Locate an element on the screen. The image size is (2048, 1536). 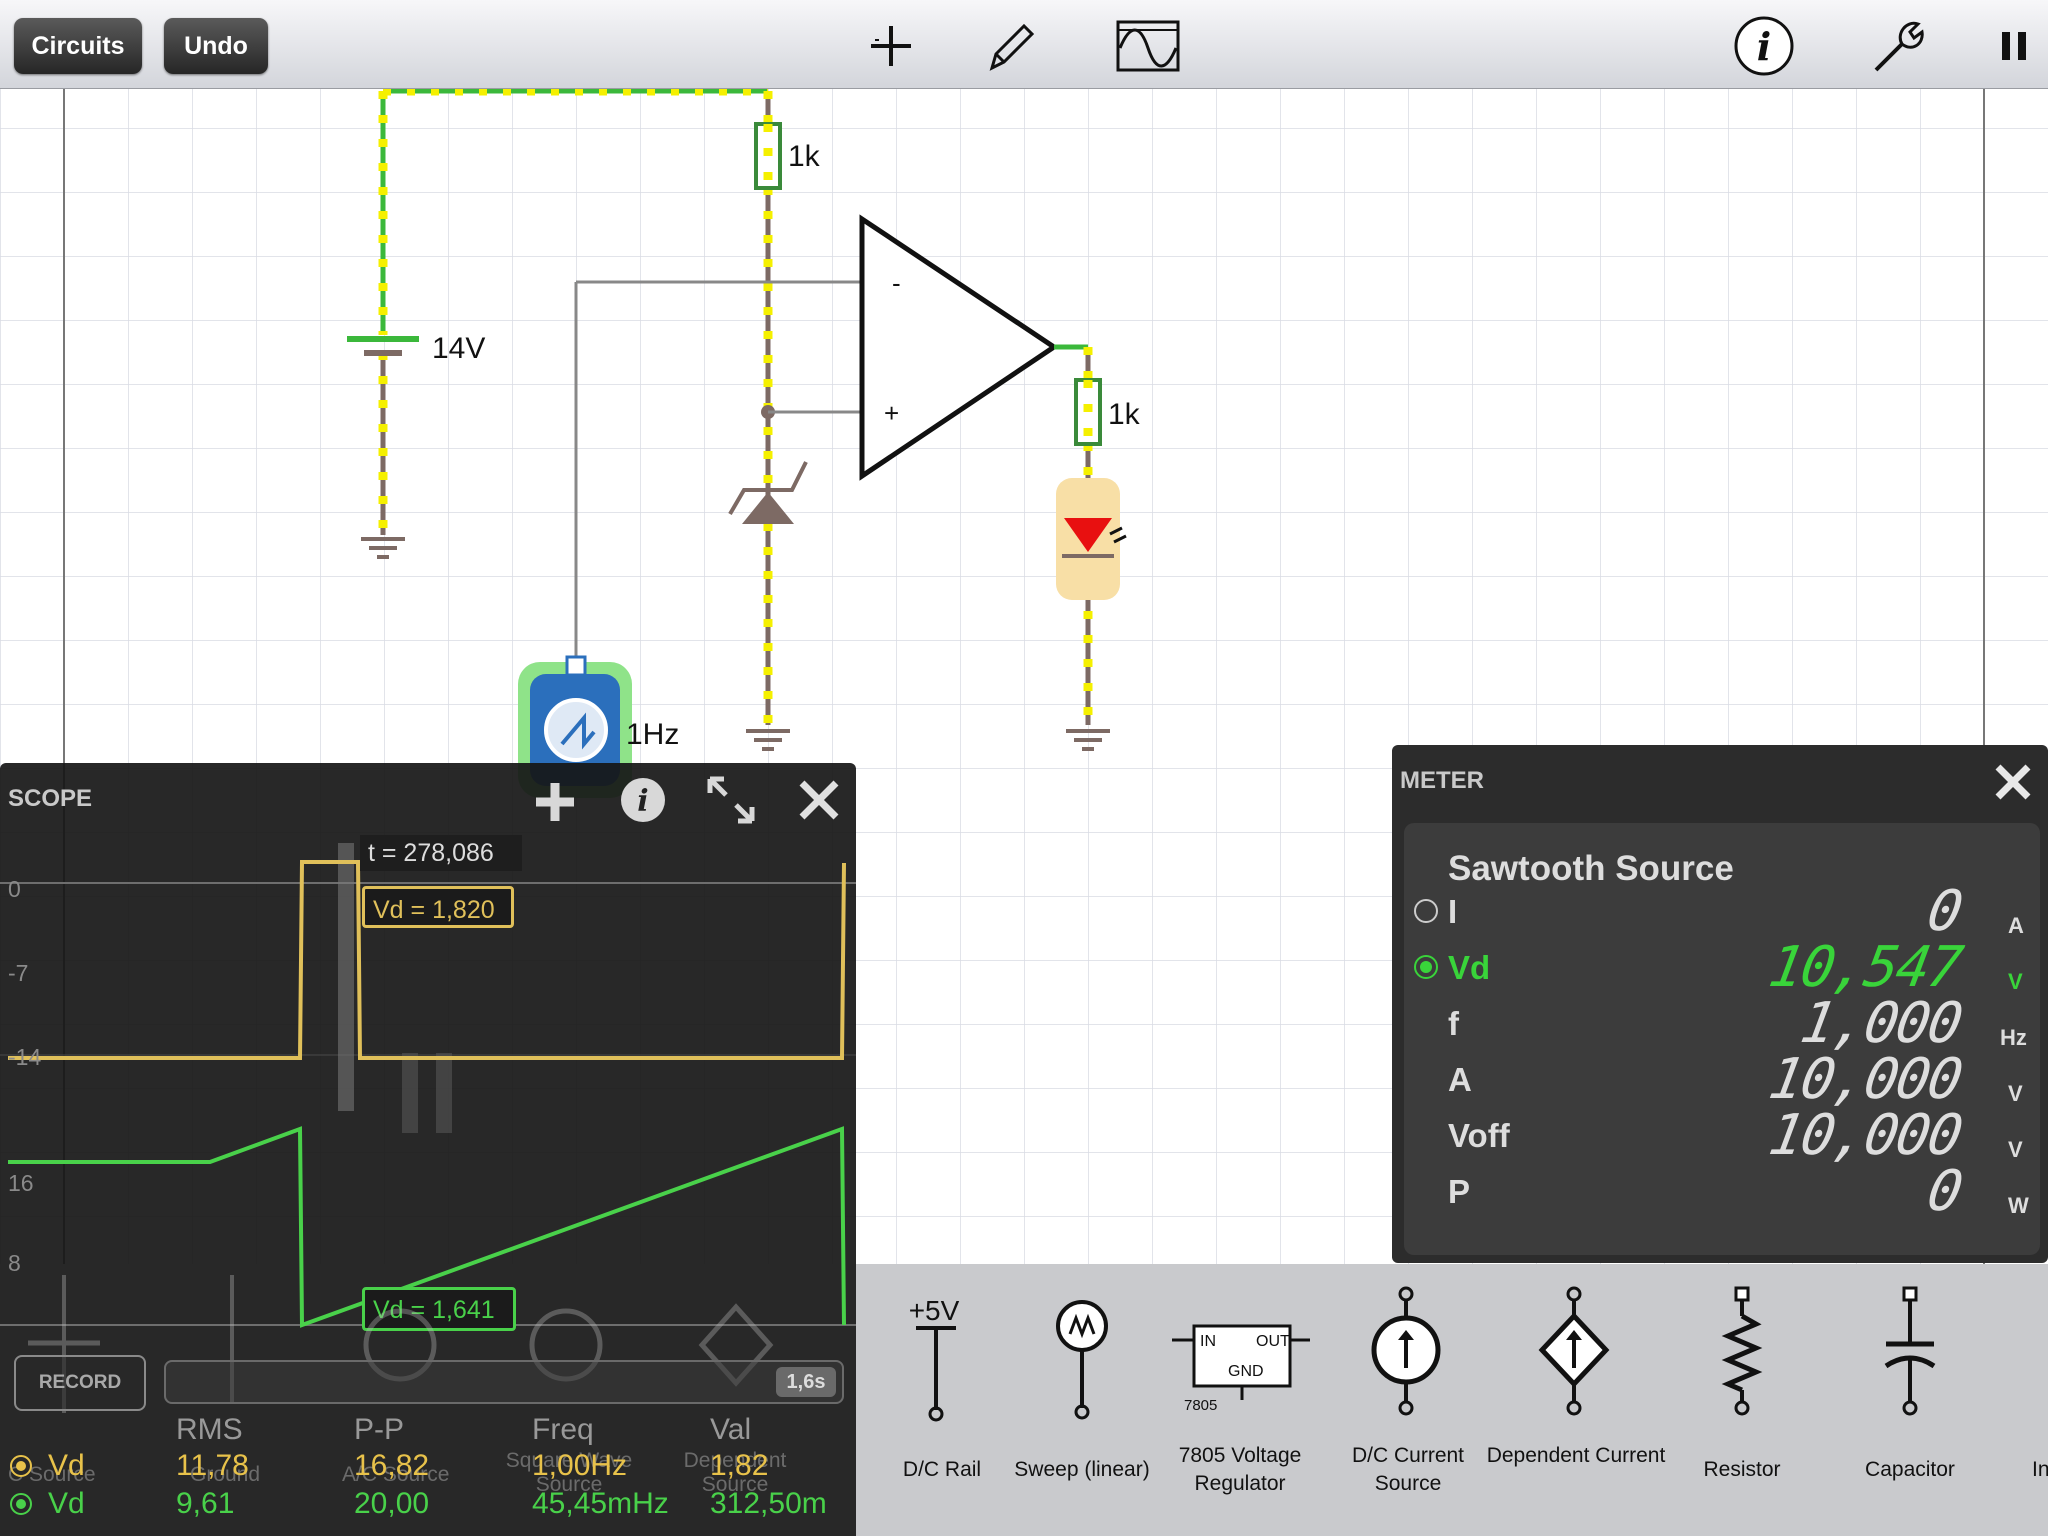
meter-value-p: 0 is located at coordinates (1944, 1191).